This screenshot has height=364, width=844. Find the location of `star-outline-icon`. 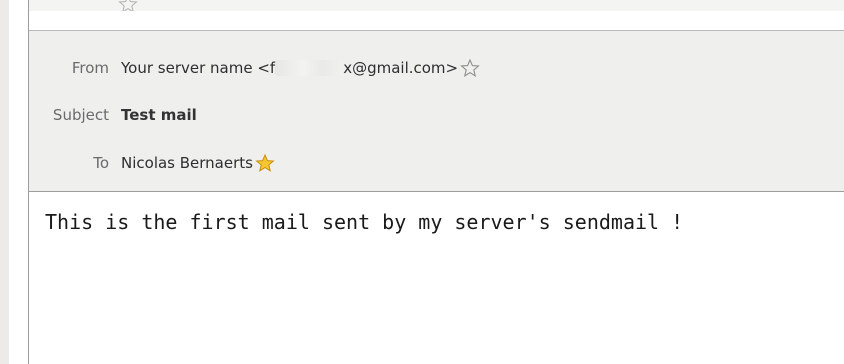

star-outline-icon is located at coordinates (470, 68).